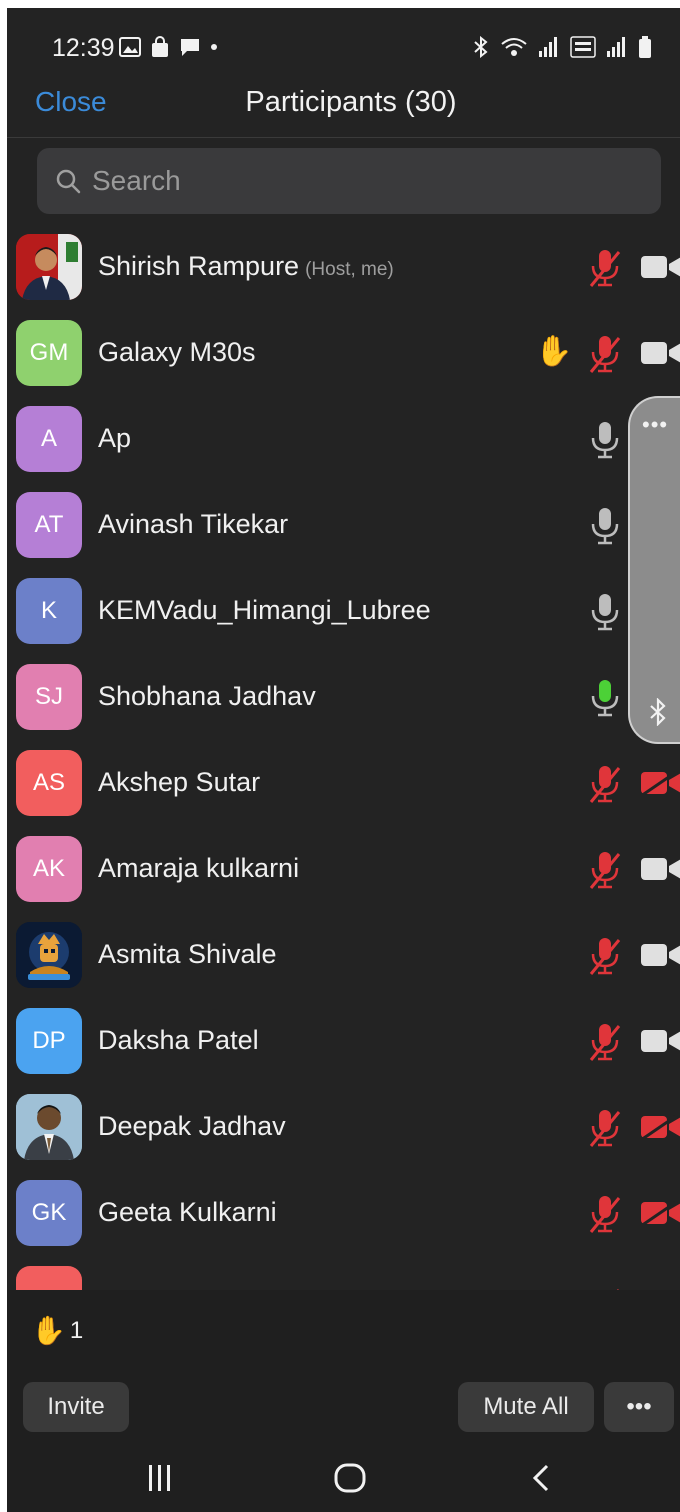 This screenshot has width=680, height=1512. What do you see at coordinates (655, 425) in the screenshot?
I see `bubble-more-icon: •••` at bounding box center [655, 425].